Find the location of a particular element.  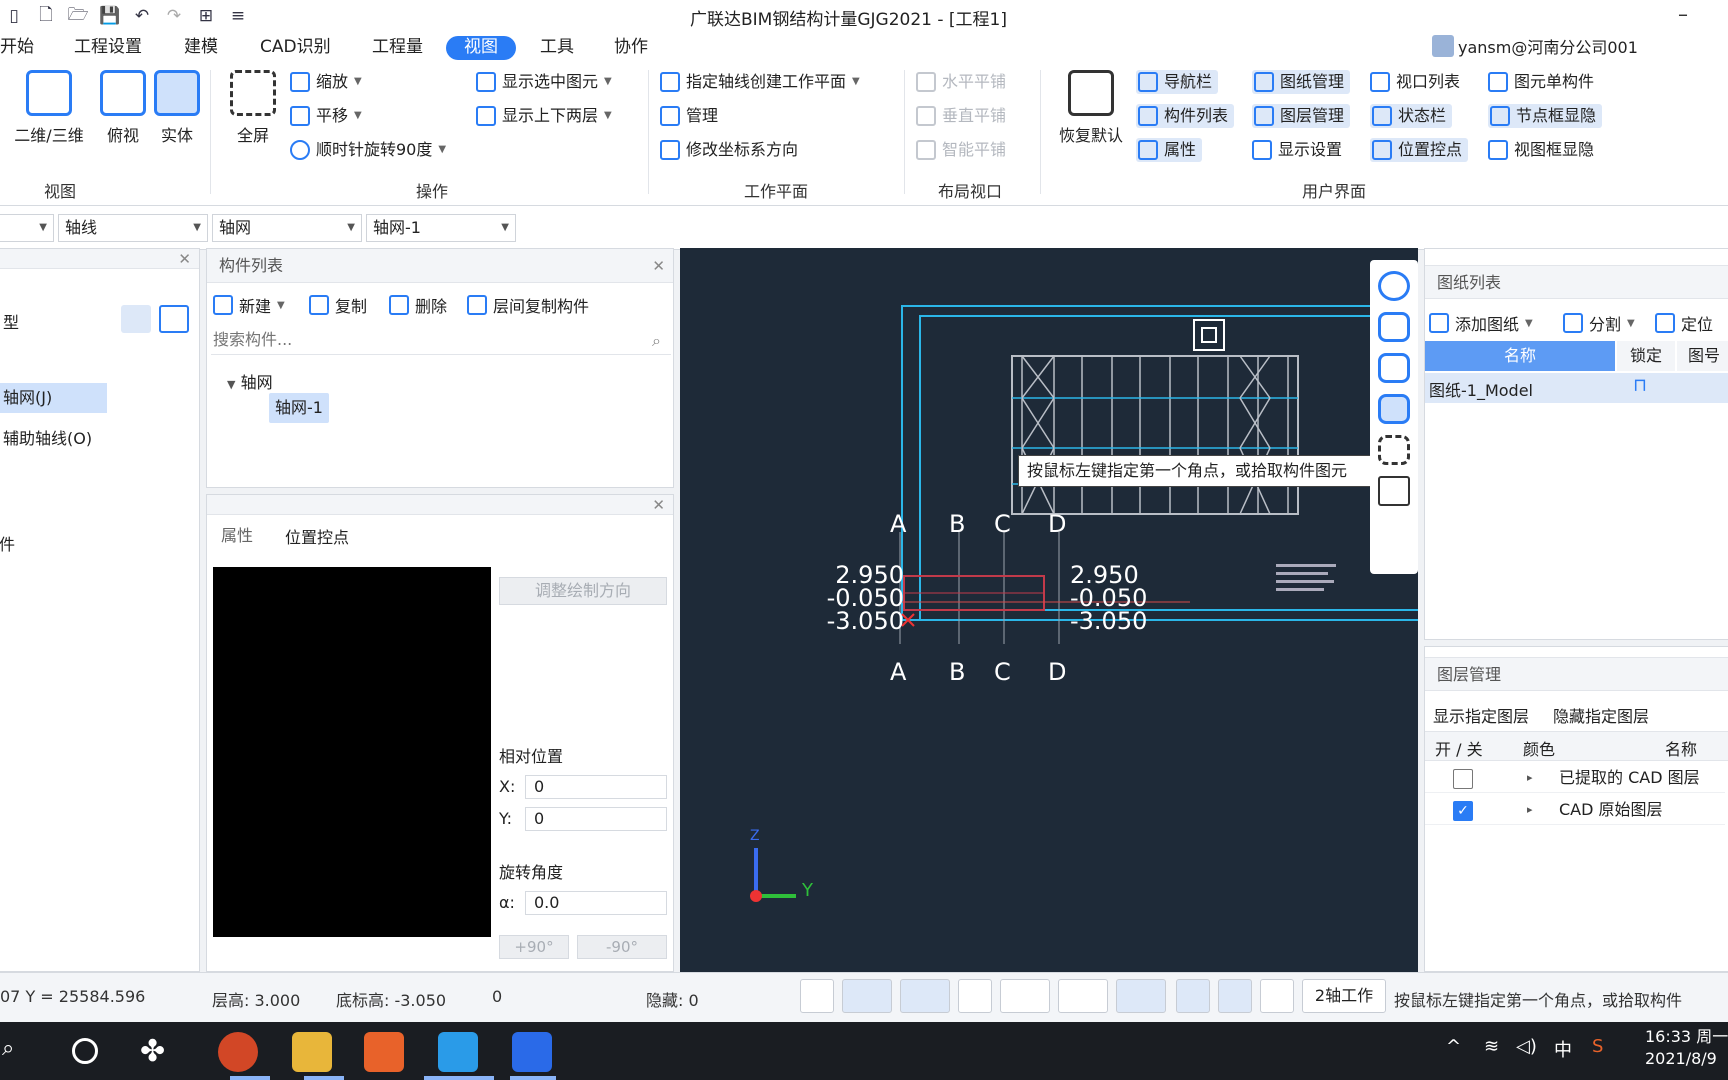

col-number-header: 图号 is located at coordinates (1702, 356).